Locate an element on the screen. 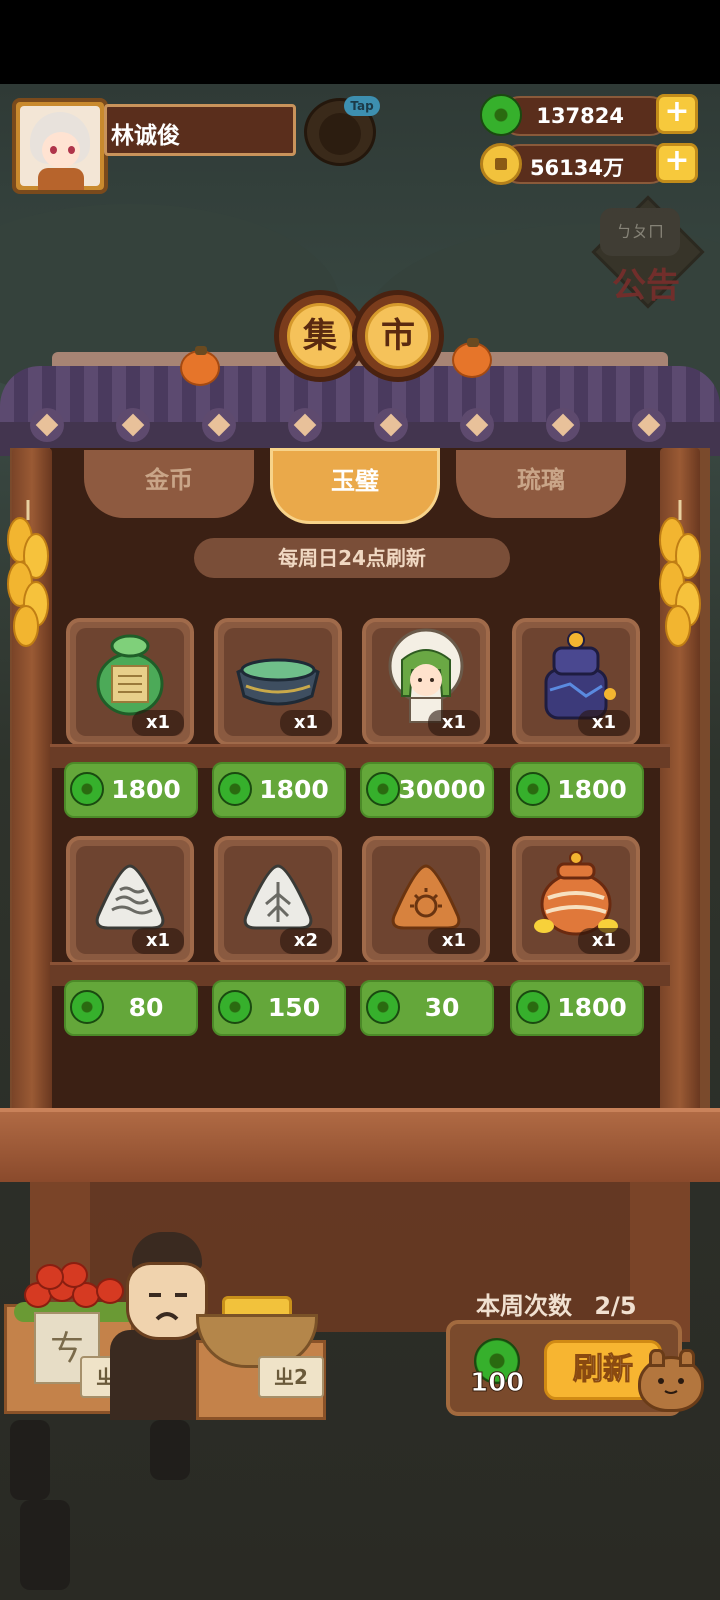  add-gold-button: + is located at coordinates (677, 163).